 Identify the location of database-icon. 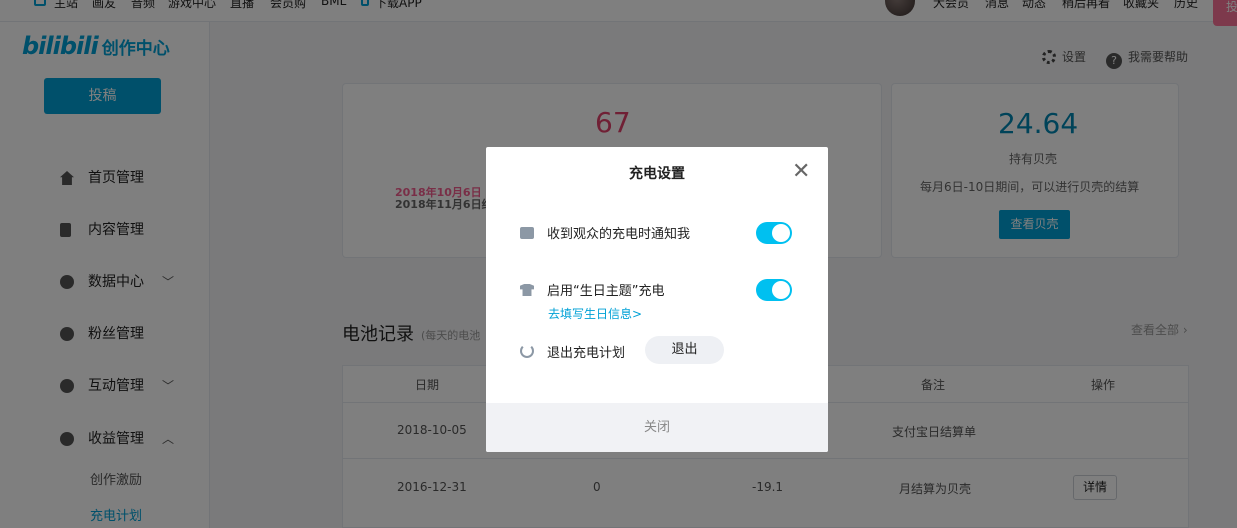
(527, 233).